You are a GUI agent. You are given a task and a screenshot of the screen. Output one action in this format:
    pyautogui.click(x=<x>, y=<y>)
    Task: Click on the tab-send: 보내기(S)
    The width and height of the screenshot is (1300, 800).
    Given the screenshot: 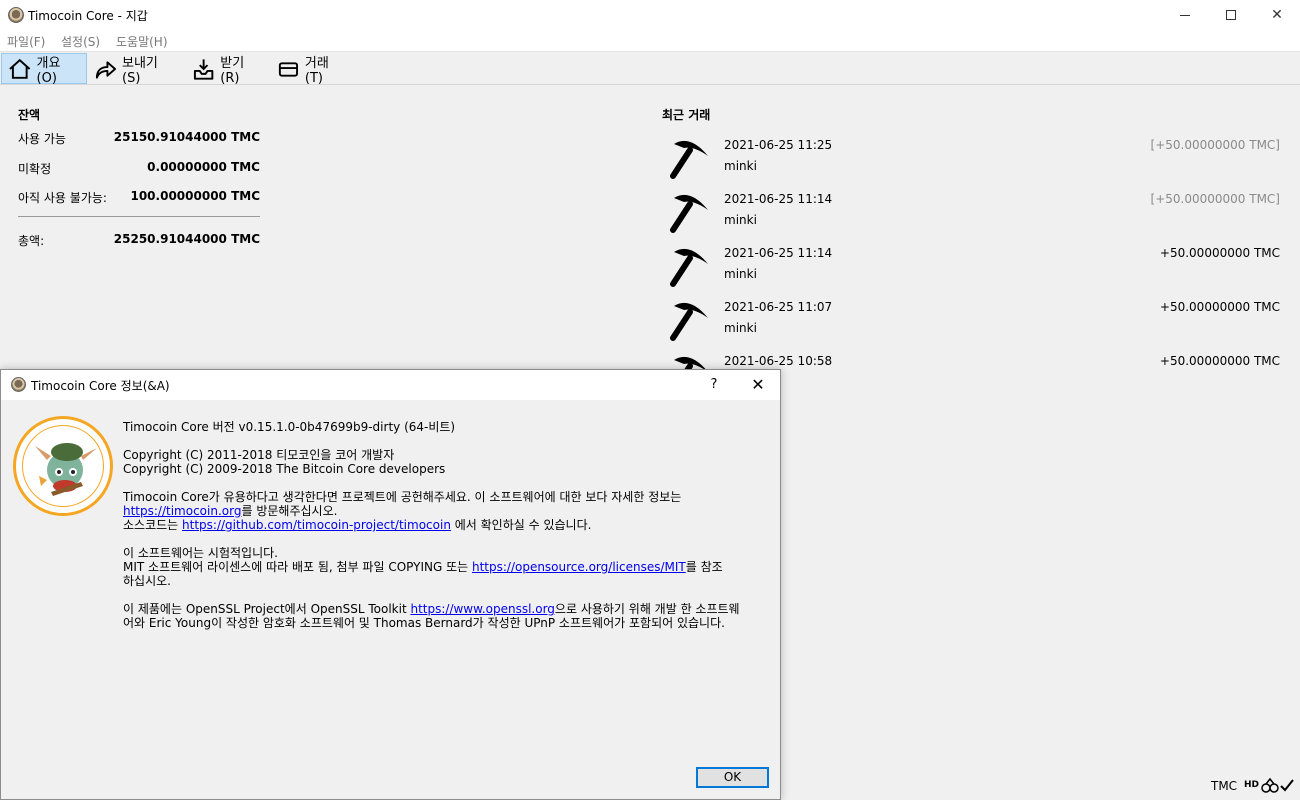 What is the action you would take?
    pyautogui.click(x=134, y=69)
    